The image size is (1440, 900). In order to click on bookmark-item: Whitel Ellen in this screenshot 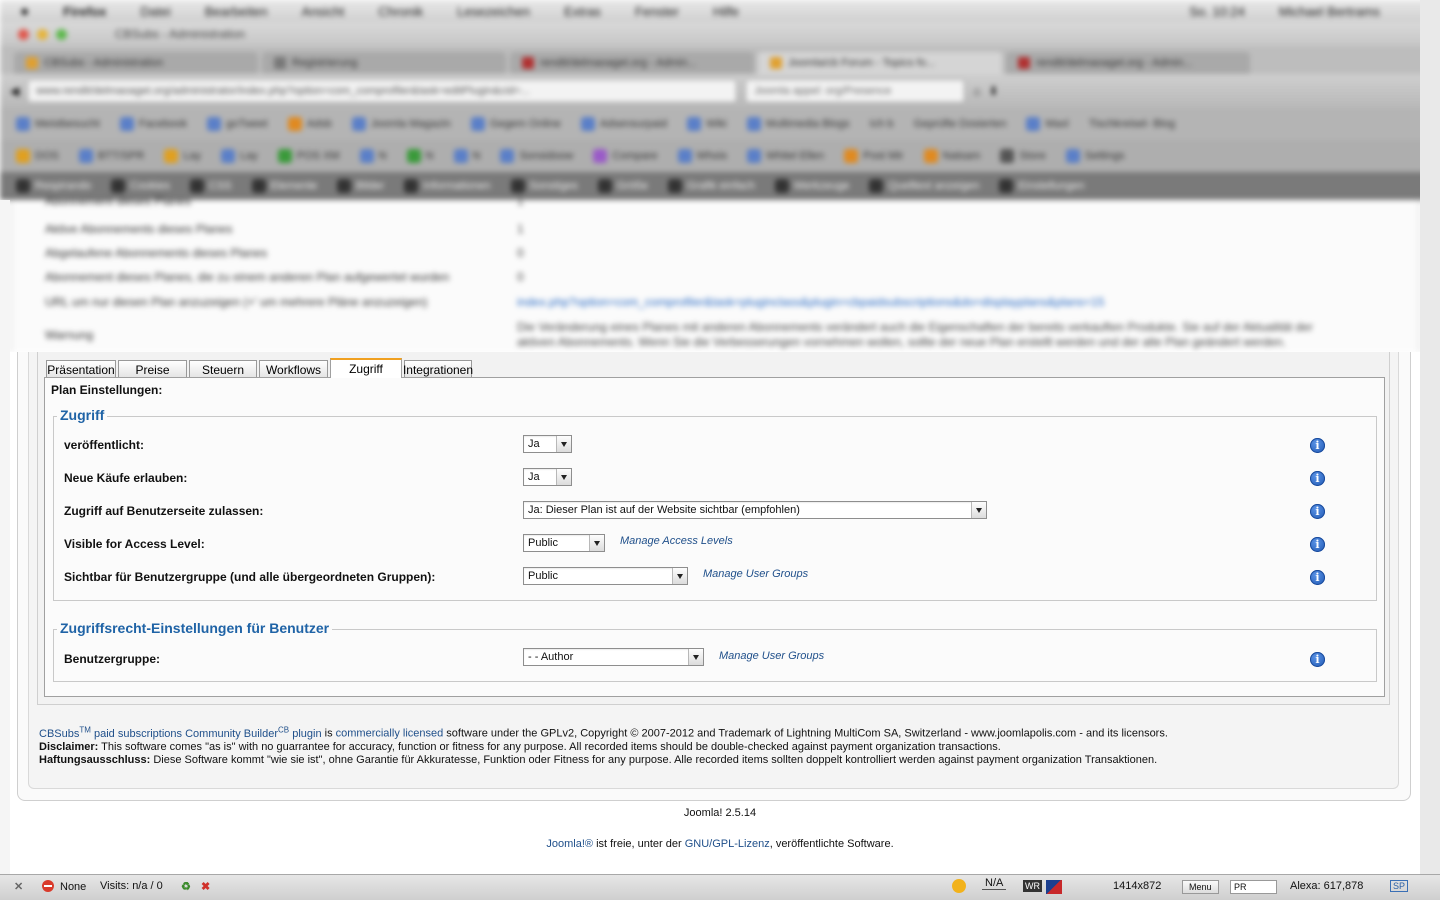, I will do `click(785, 156)`.